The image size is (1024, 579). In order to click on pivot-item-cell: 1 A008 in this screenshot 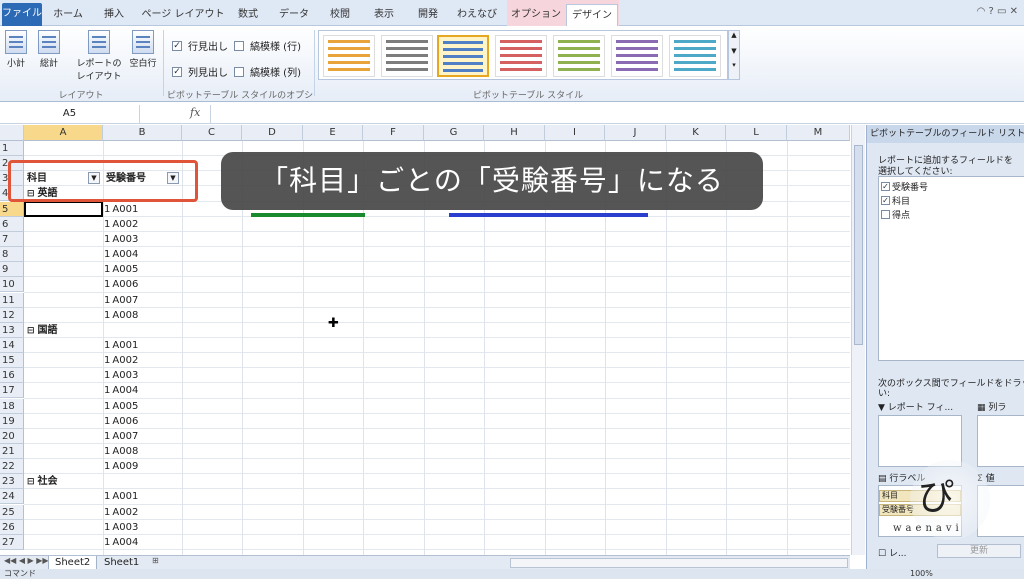, I will do `click(121, 451)`.